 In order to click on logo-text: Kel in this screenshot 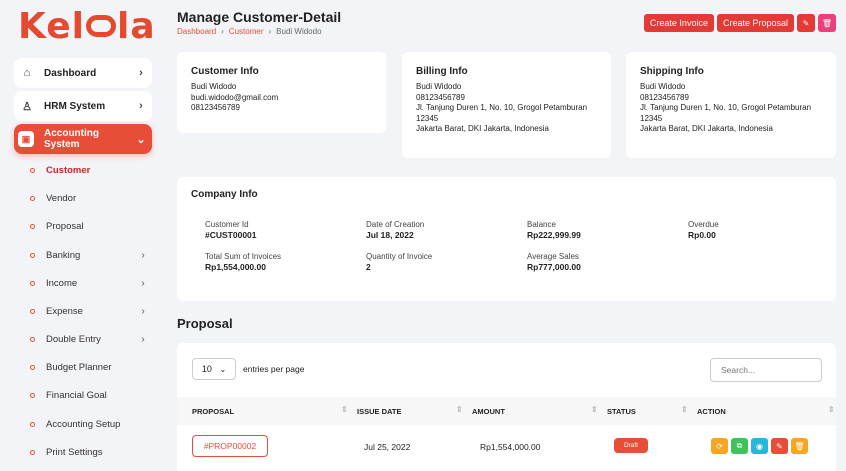, I will do `click(52, 26)`.